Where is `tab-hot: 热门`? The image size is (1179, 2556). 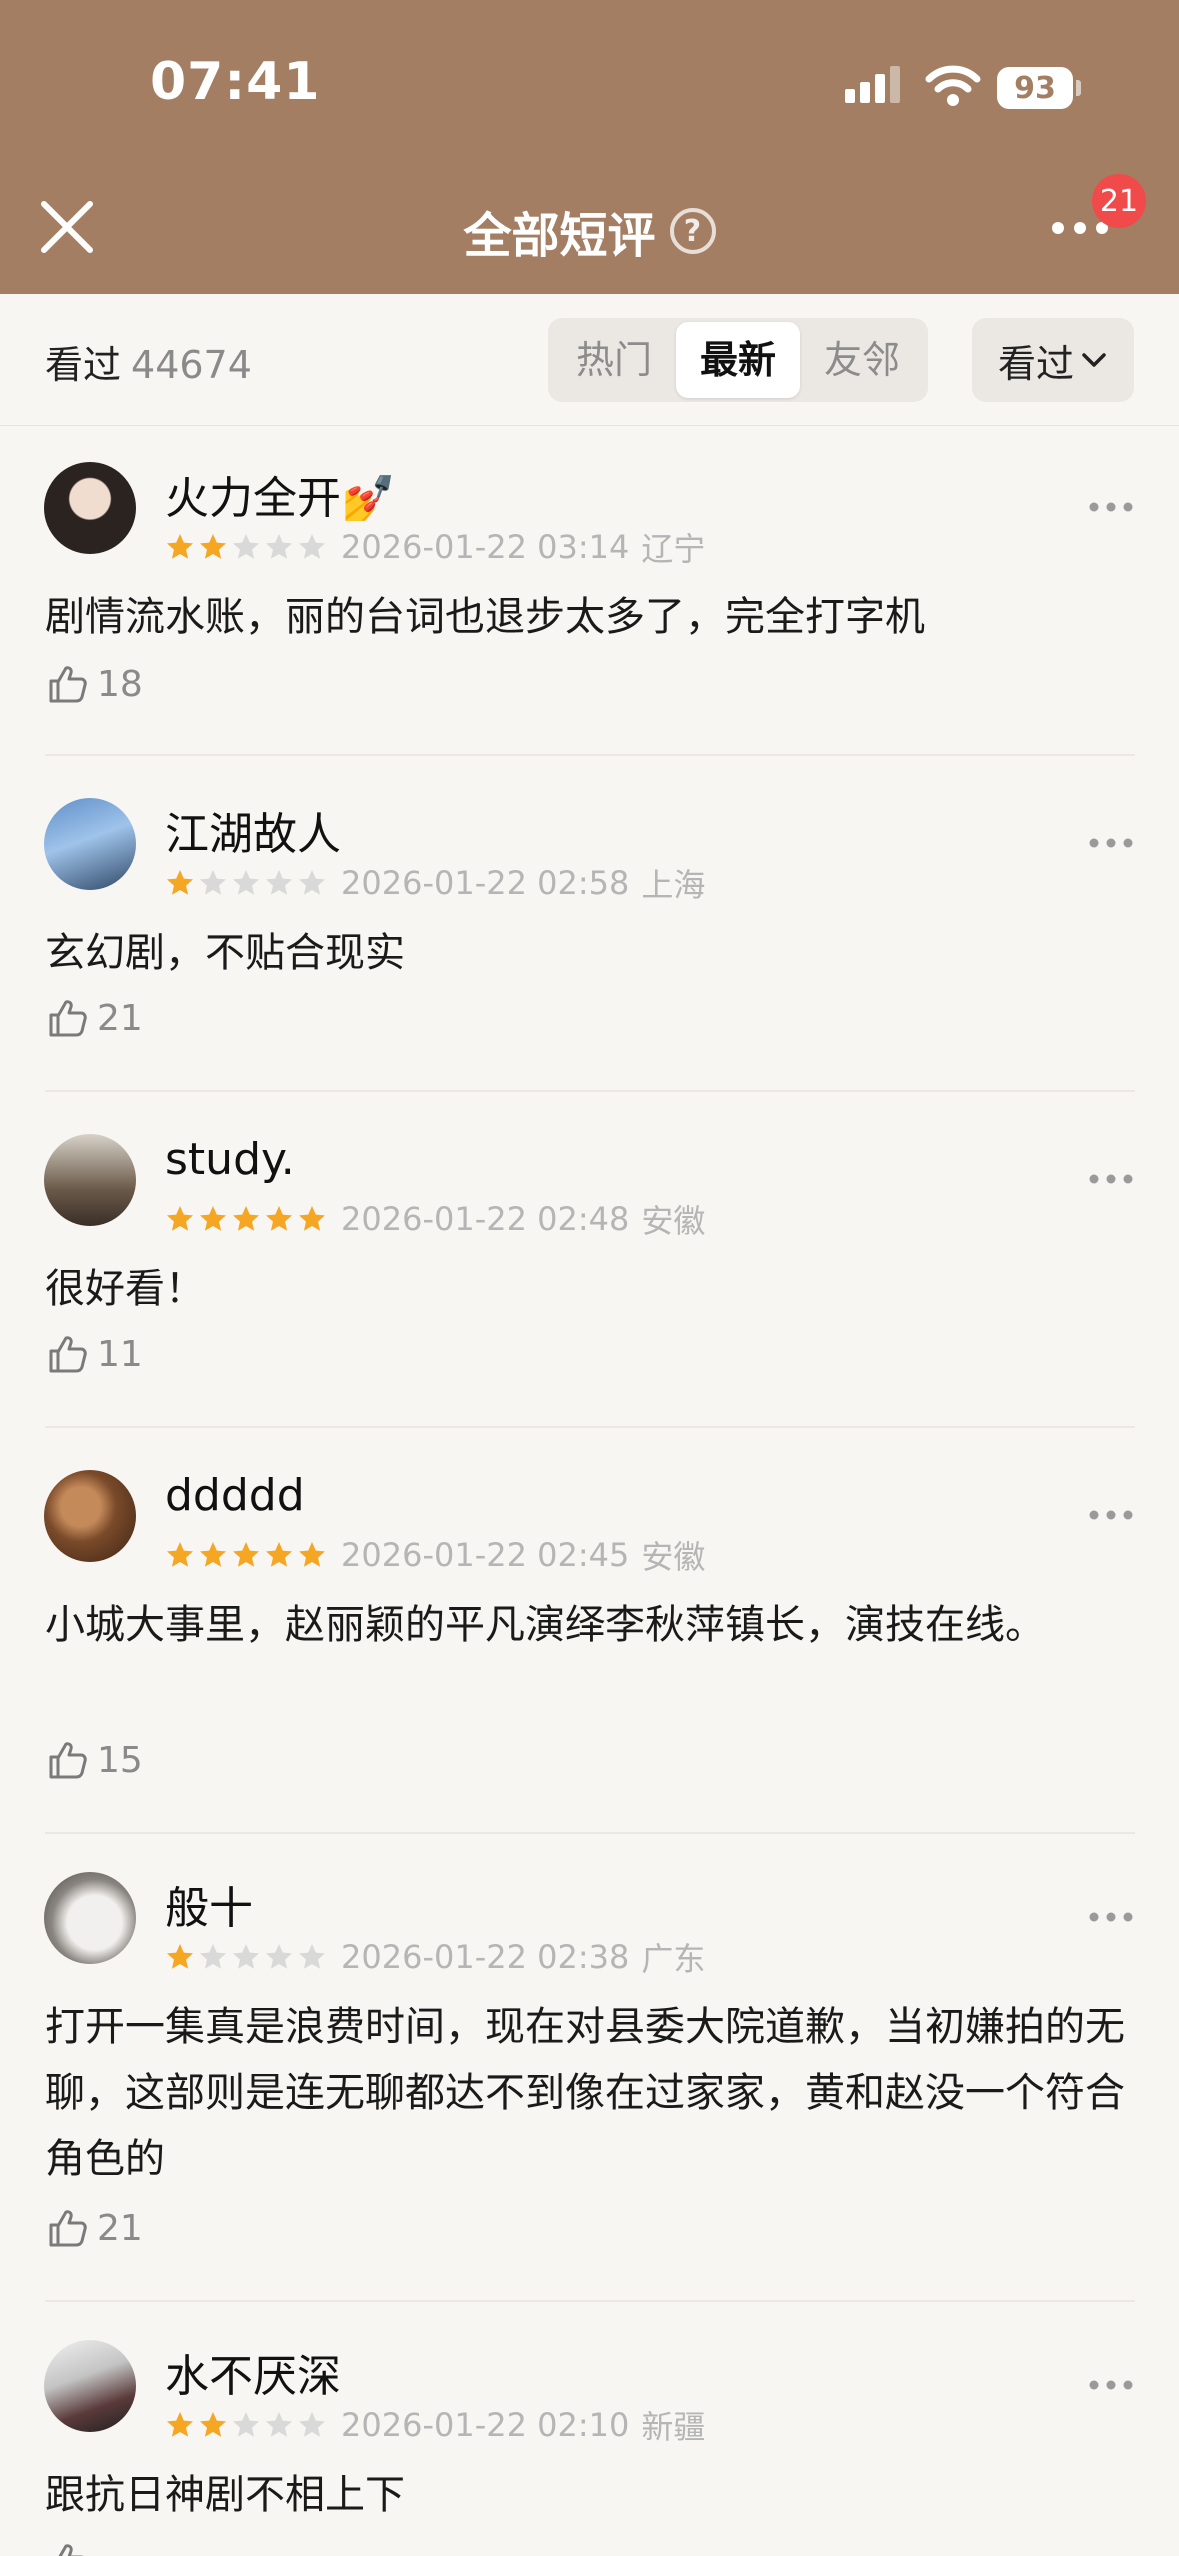
tab-hot: 热门 is located at coordinates (614, 360).